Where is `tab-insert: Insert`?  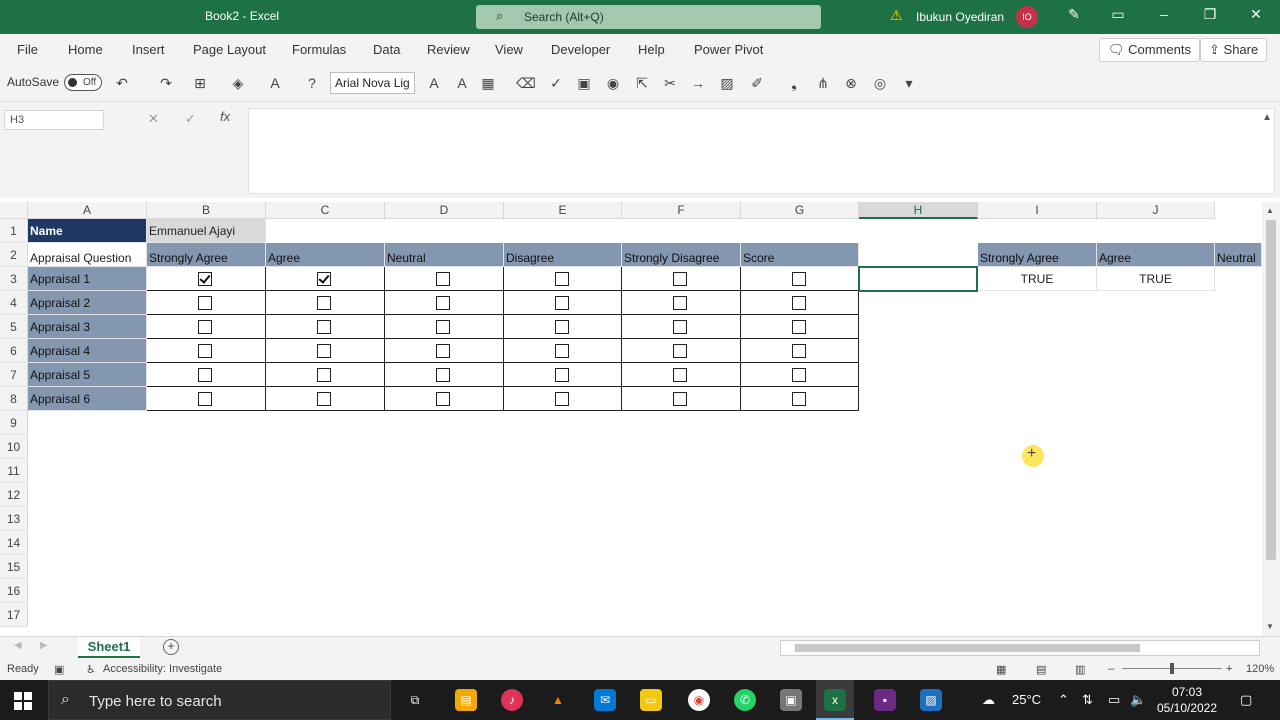 tab-insert: Insert is located at coordinates (148, 49).